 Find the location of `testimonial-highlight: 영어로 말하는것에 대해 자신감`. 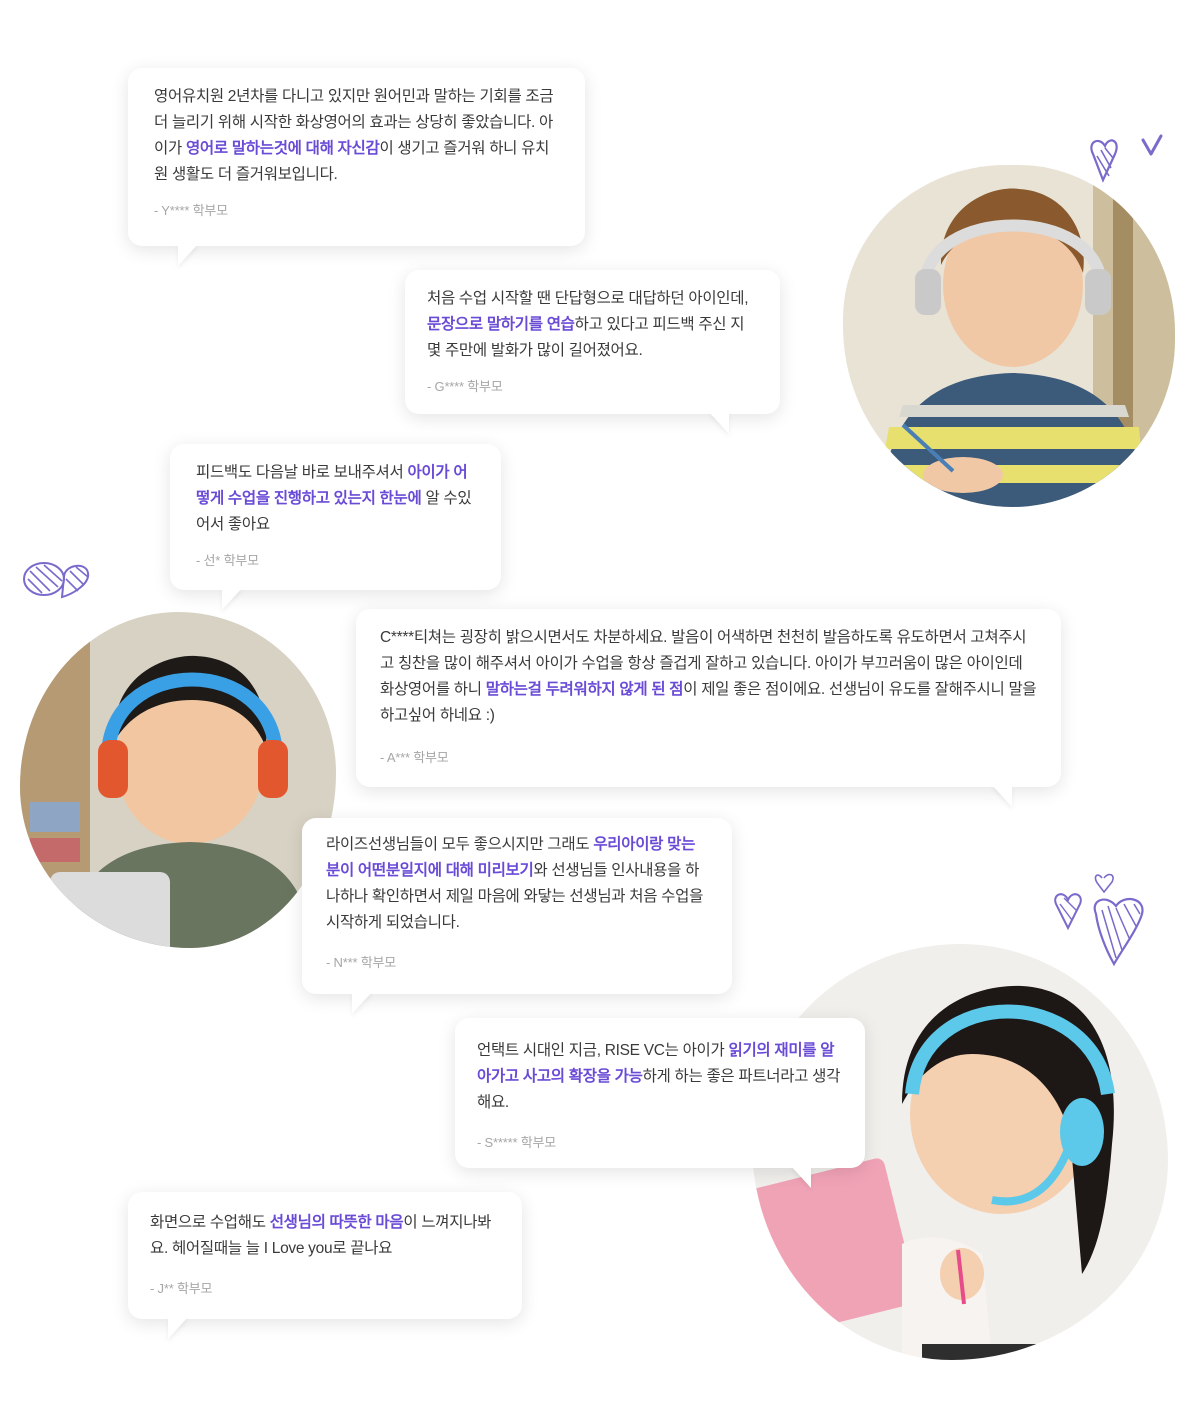

testimonial-highlight: 영어로 말하는것에 대해 자신감 is located at coordinates (282, 148).